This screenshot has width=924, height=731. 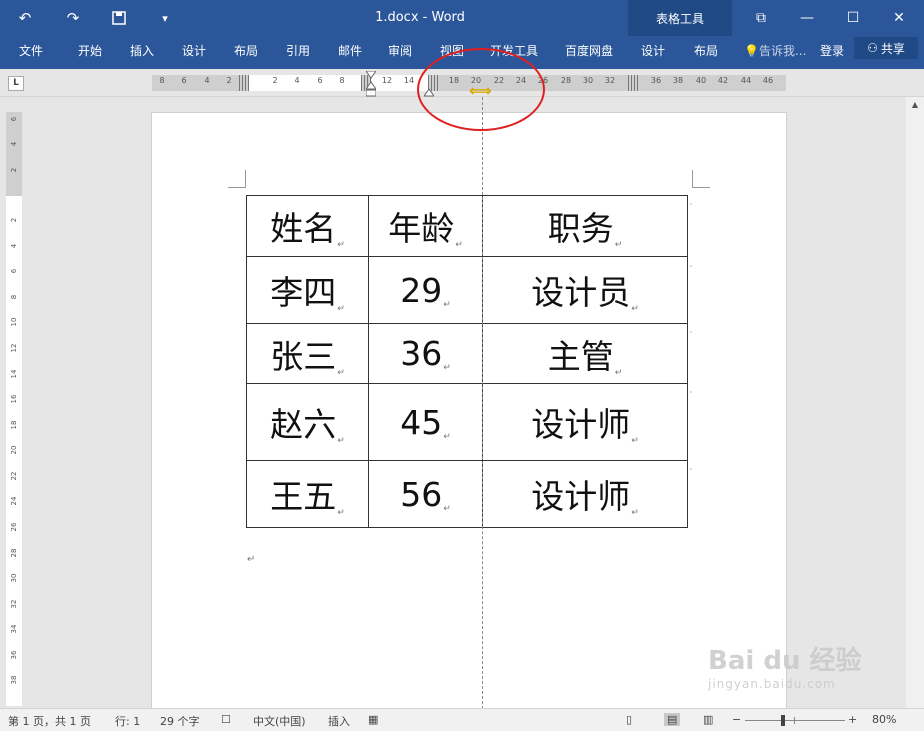 I want to click on vruler-tick-label: 12, so click(x=14, y=348).